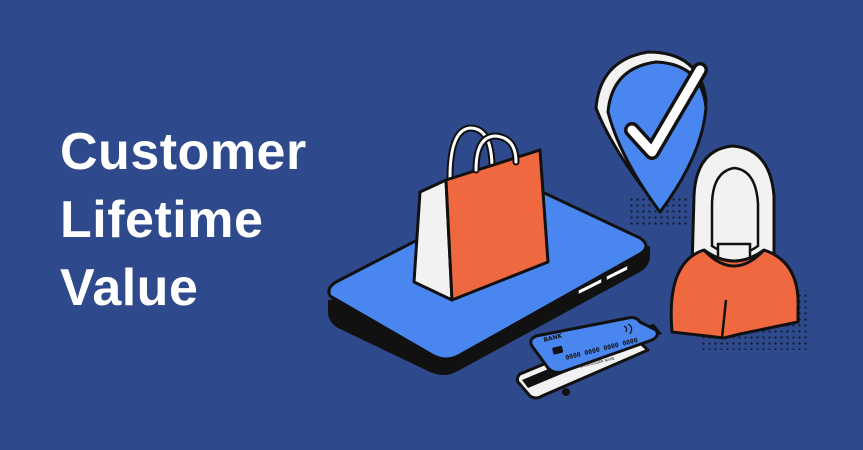  I want to click on person-icon, so click(739, 247).